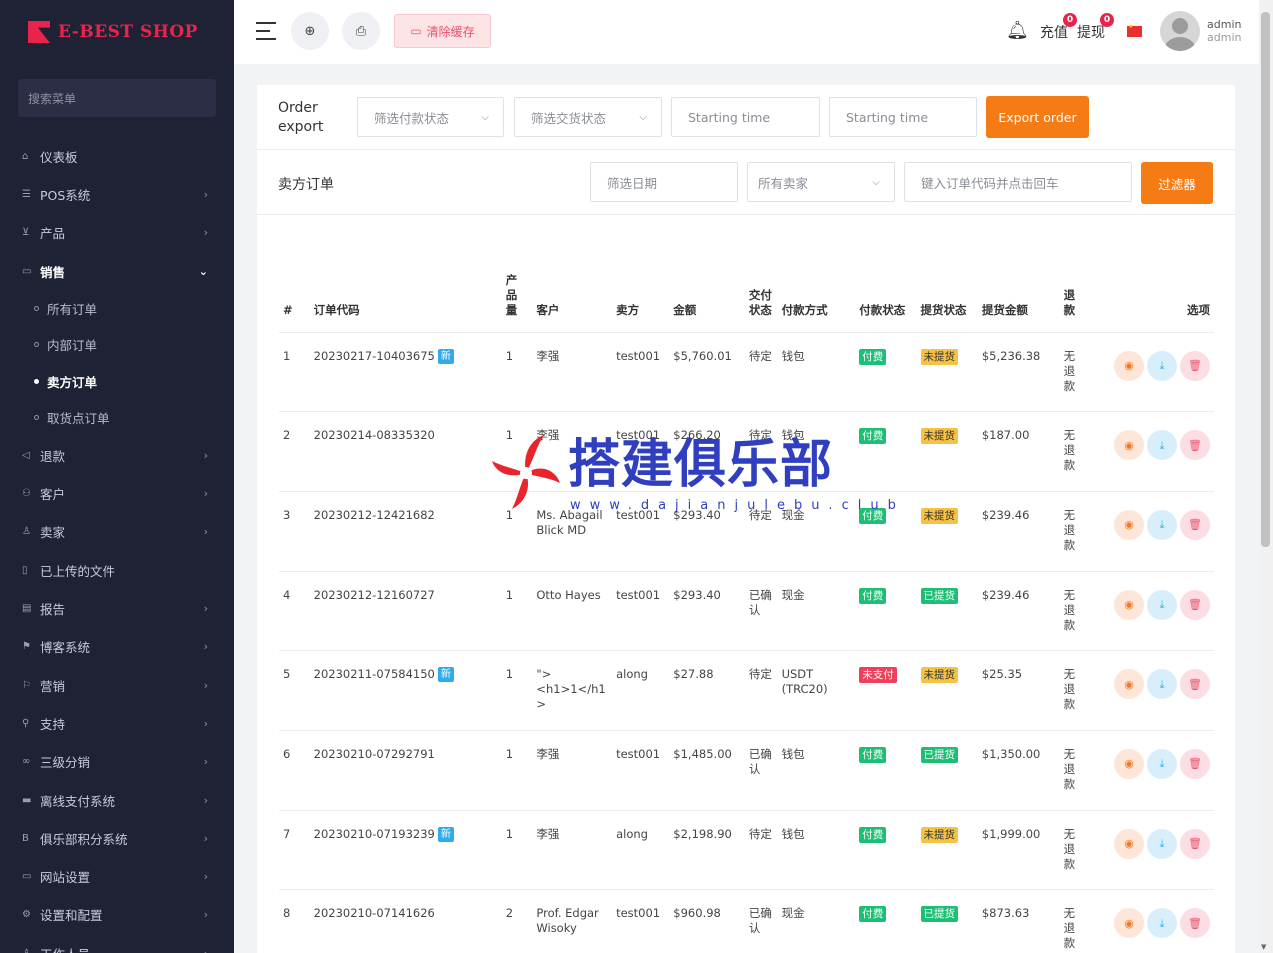 The image size is (1273, 953). What do you see at coordinates (1224, 31) in the screenshot?
I see `admin-info: admin admin` at bounding box center [1224, 31].